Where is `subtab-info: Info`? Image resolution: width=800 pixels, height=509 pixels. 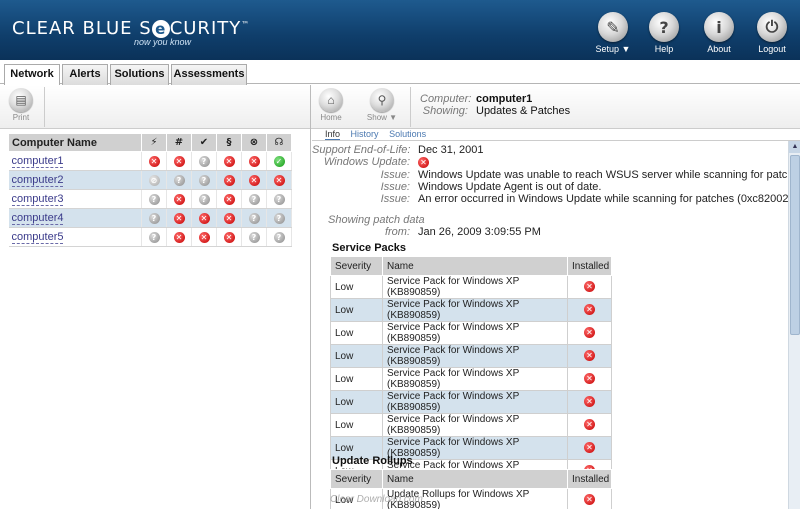
subtab-info: Info is located at coordinates (333, 134).